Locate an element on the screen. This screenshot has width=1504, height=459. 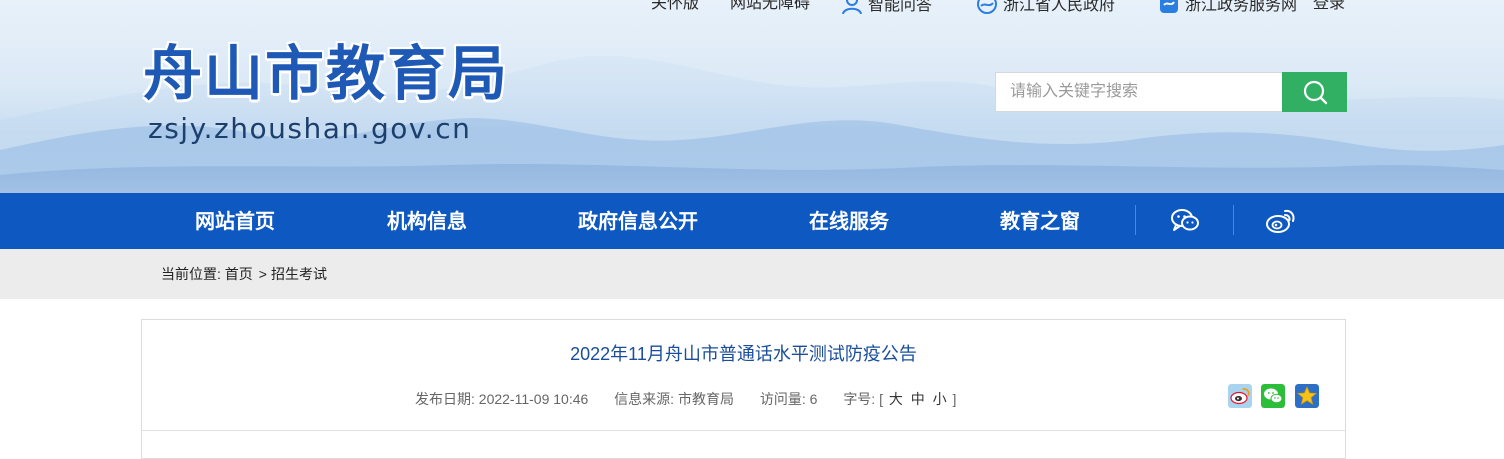
font-size-switcher: 字号: [ 大 中 小 ] is located at coordinates (899, 399).